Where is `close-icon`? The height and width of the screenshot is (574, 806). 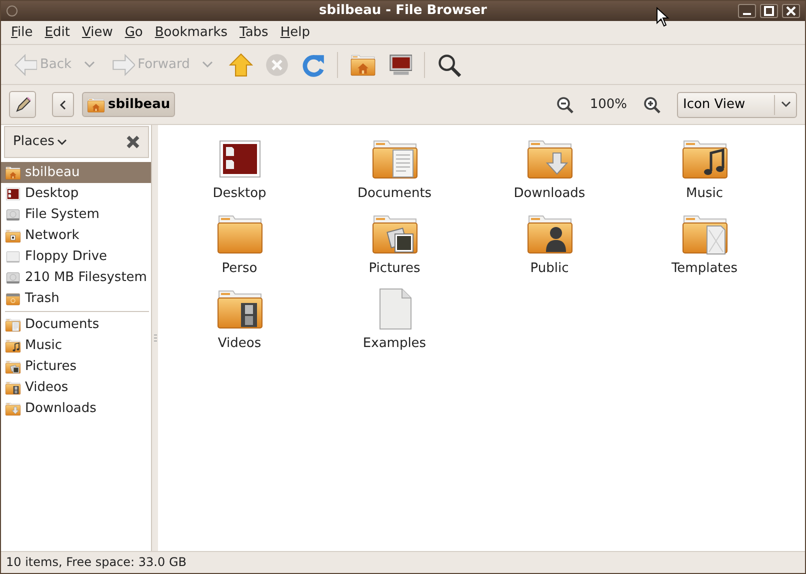
close-icon is located at coordinates (133, 142).